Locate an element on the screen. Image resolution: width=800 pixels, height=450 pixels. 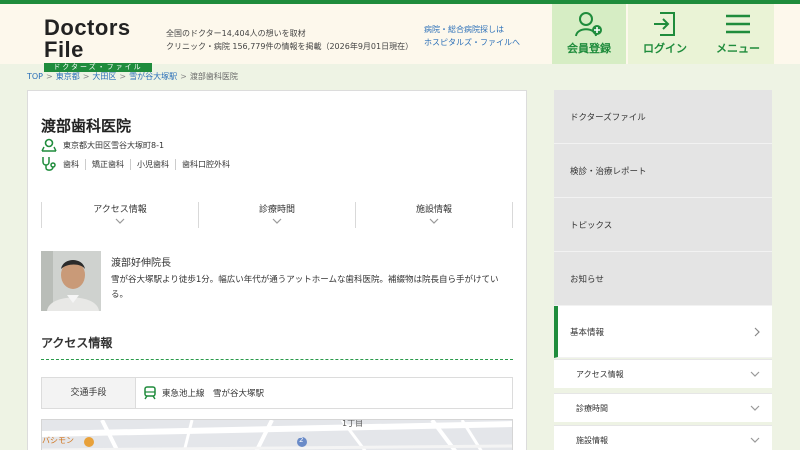
tagline-line-2: クリニック・病院 156,779件の情報を掲載（2026年9月01日現在） is located at coordinates (290, 46).